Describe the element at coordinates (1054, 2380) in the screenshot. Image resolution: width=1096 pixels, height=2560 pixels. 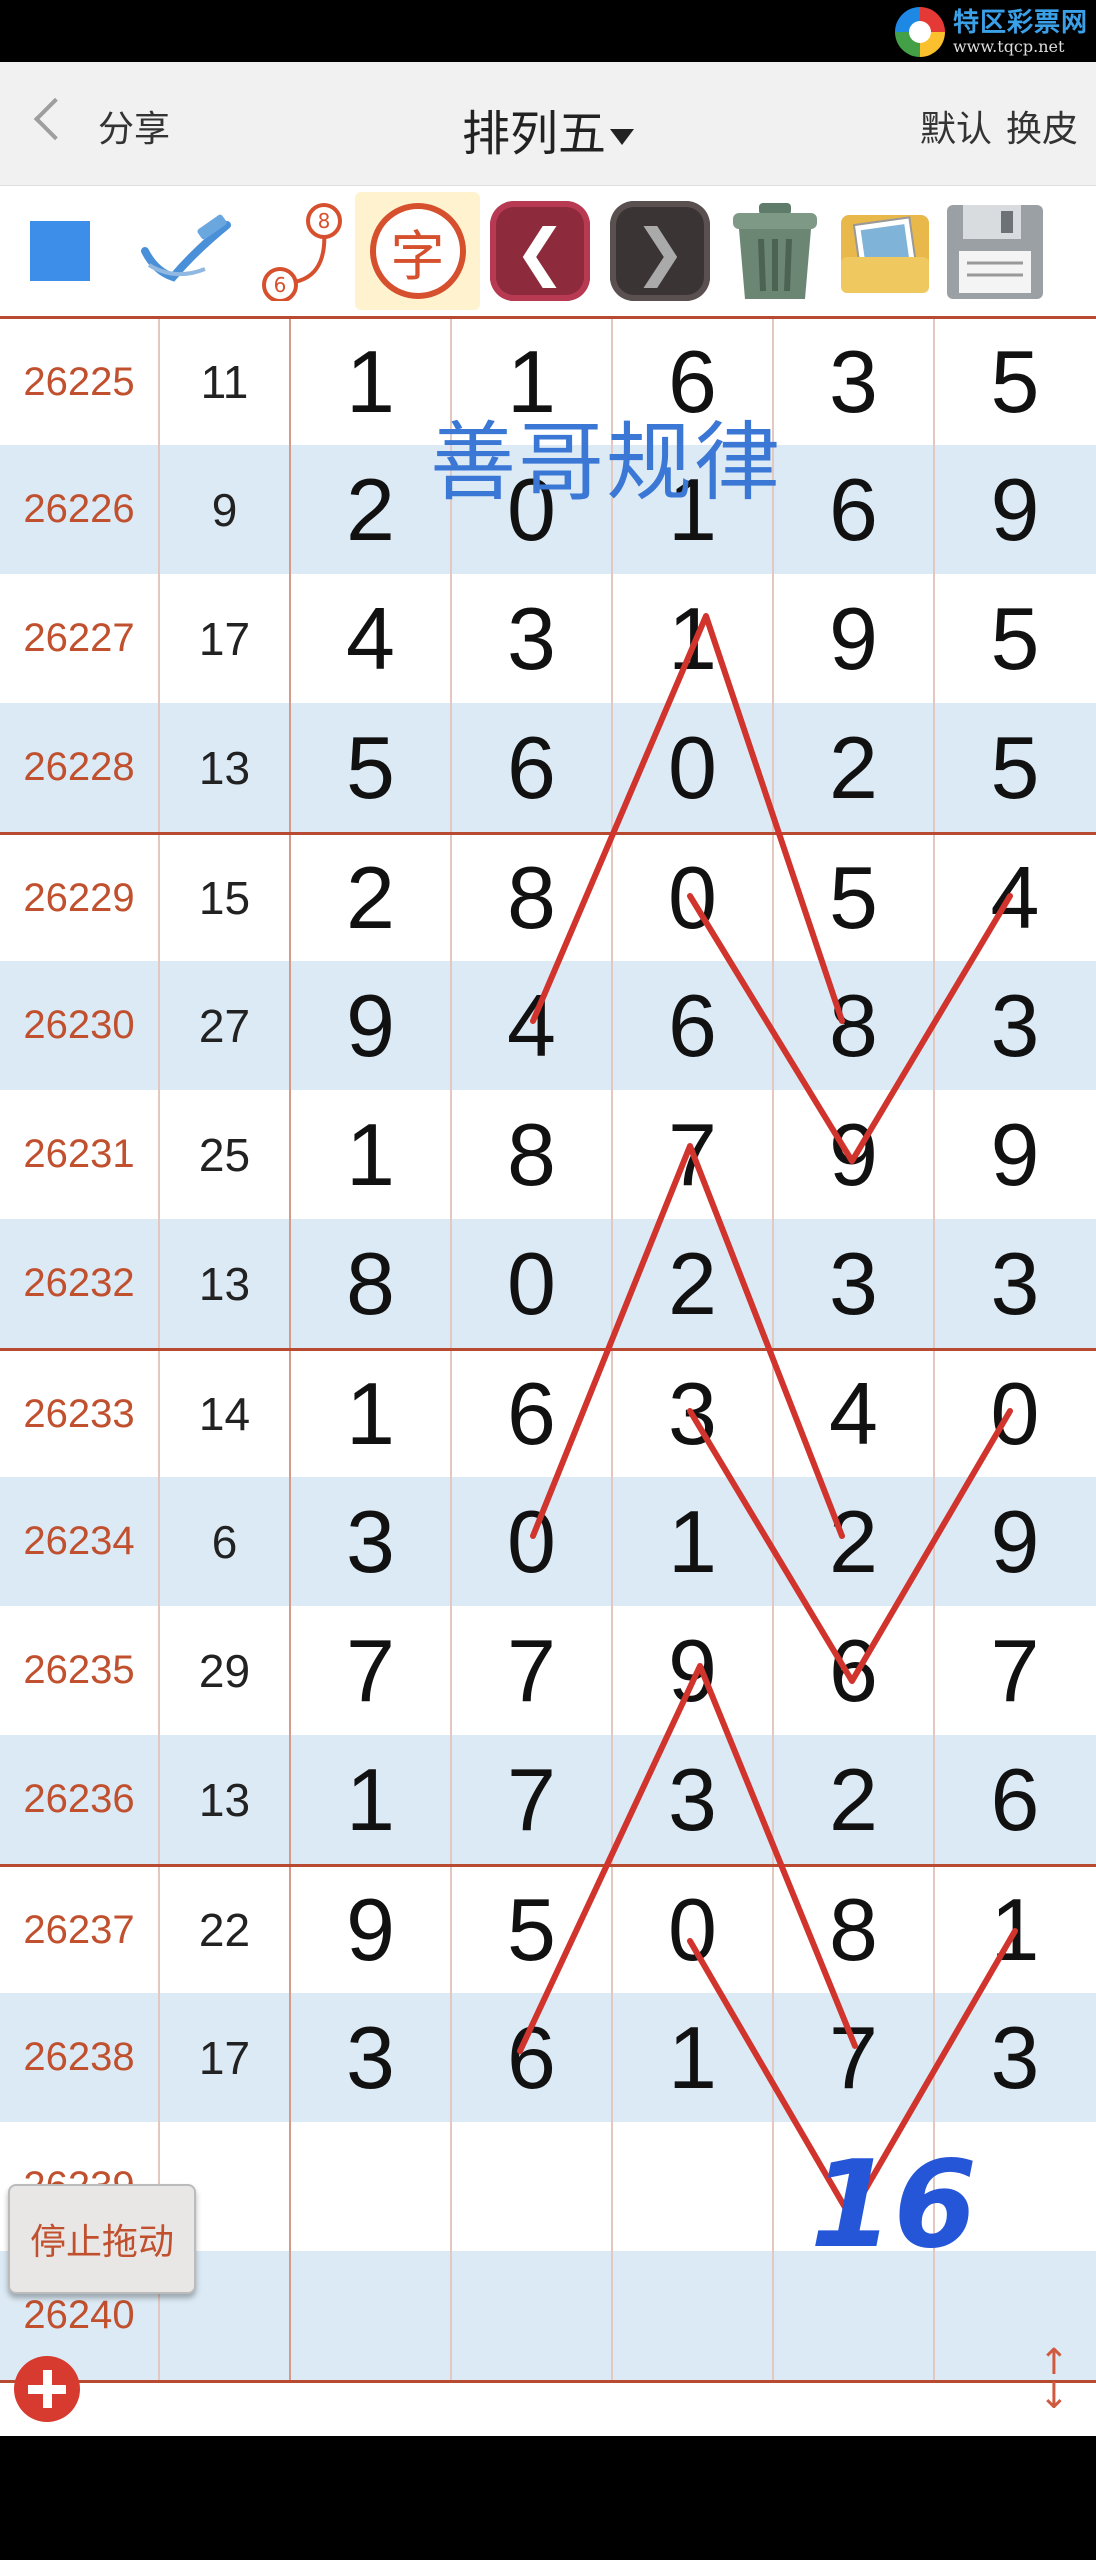
I see `scroll-handle-icon: ↑ ↓` at that location.